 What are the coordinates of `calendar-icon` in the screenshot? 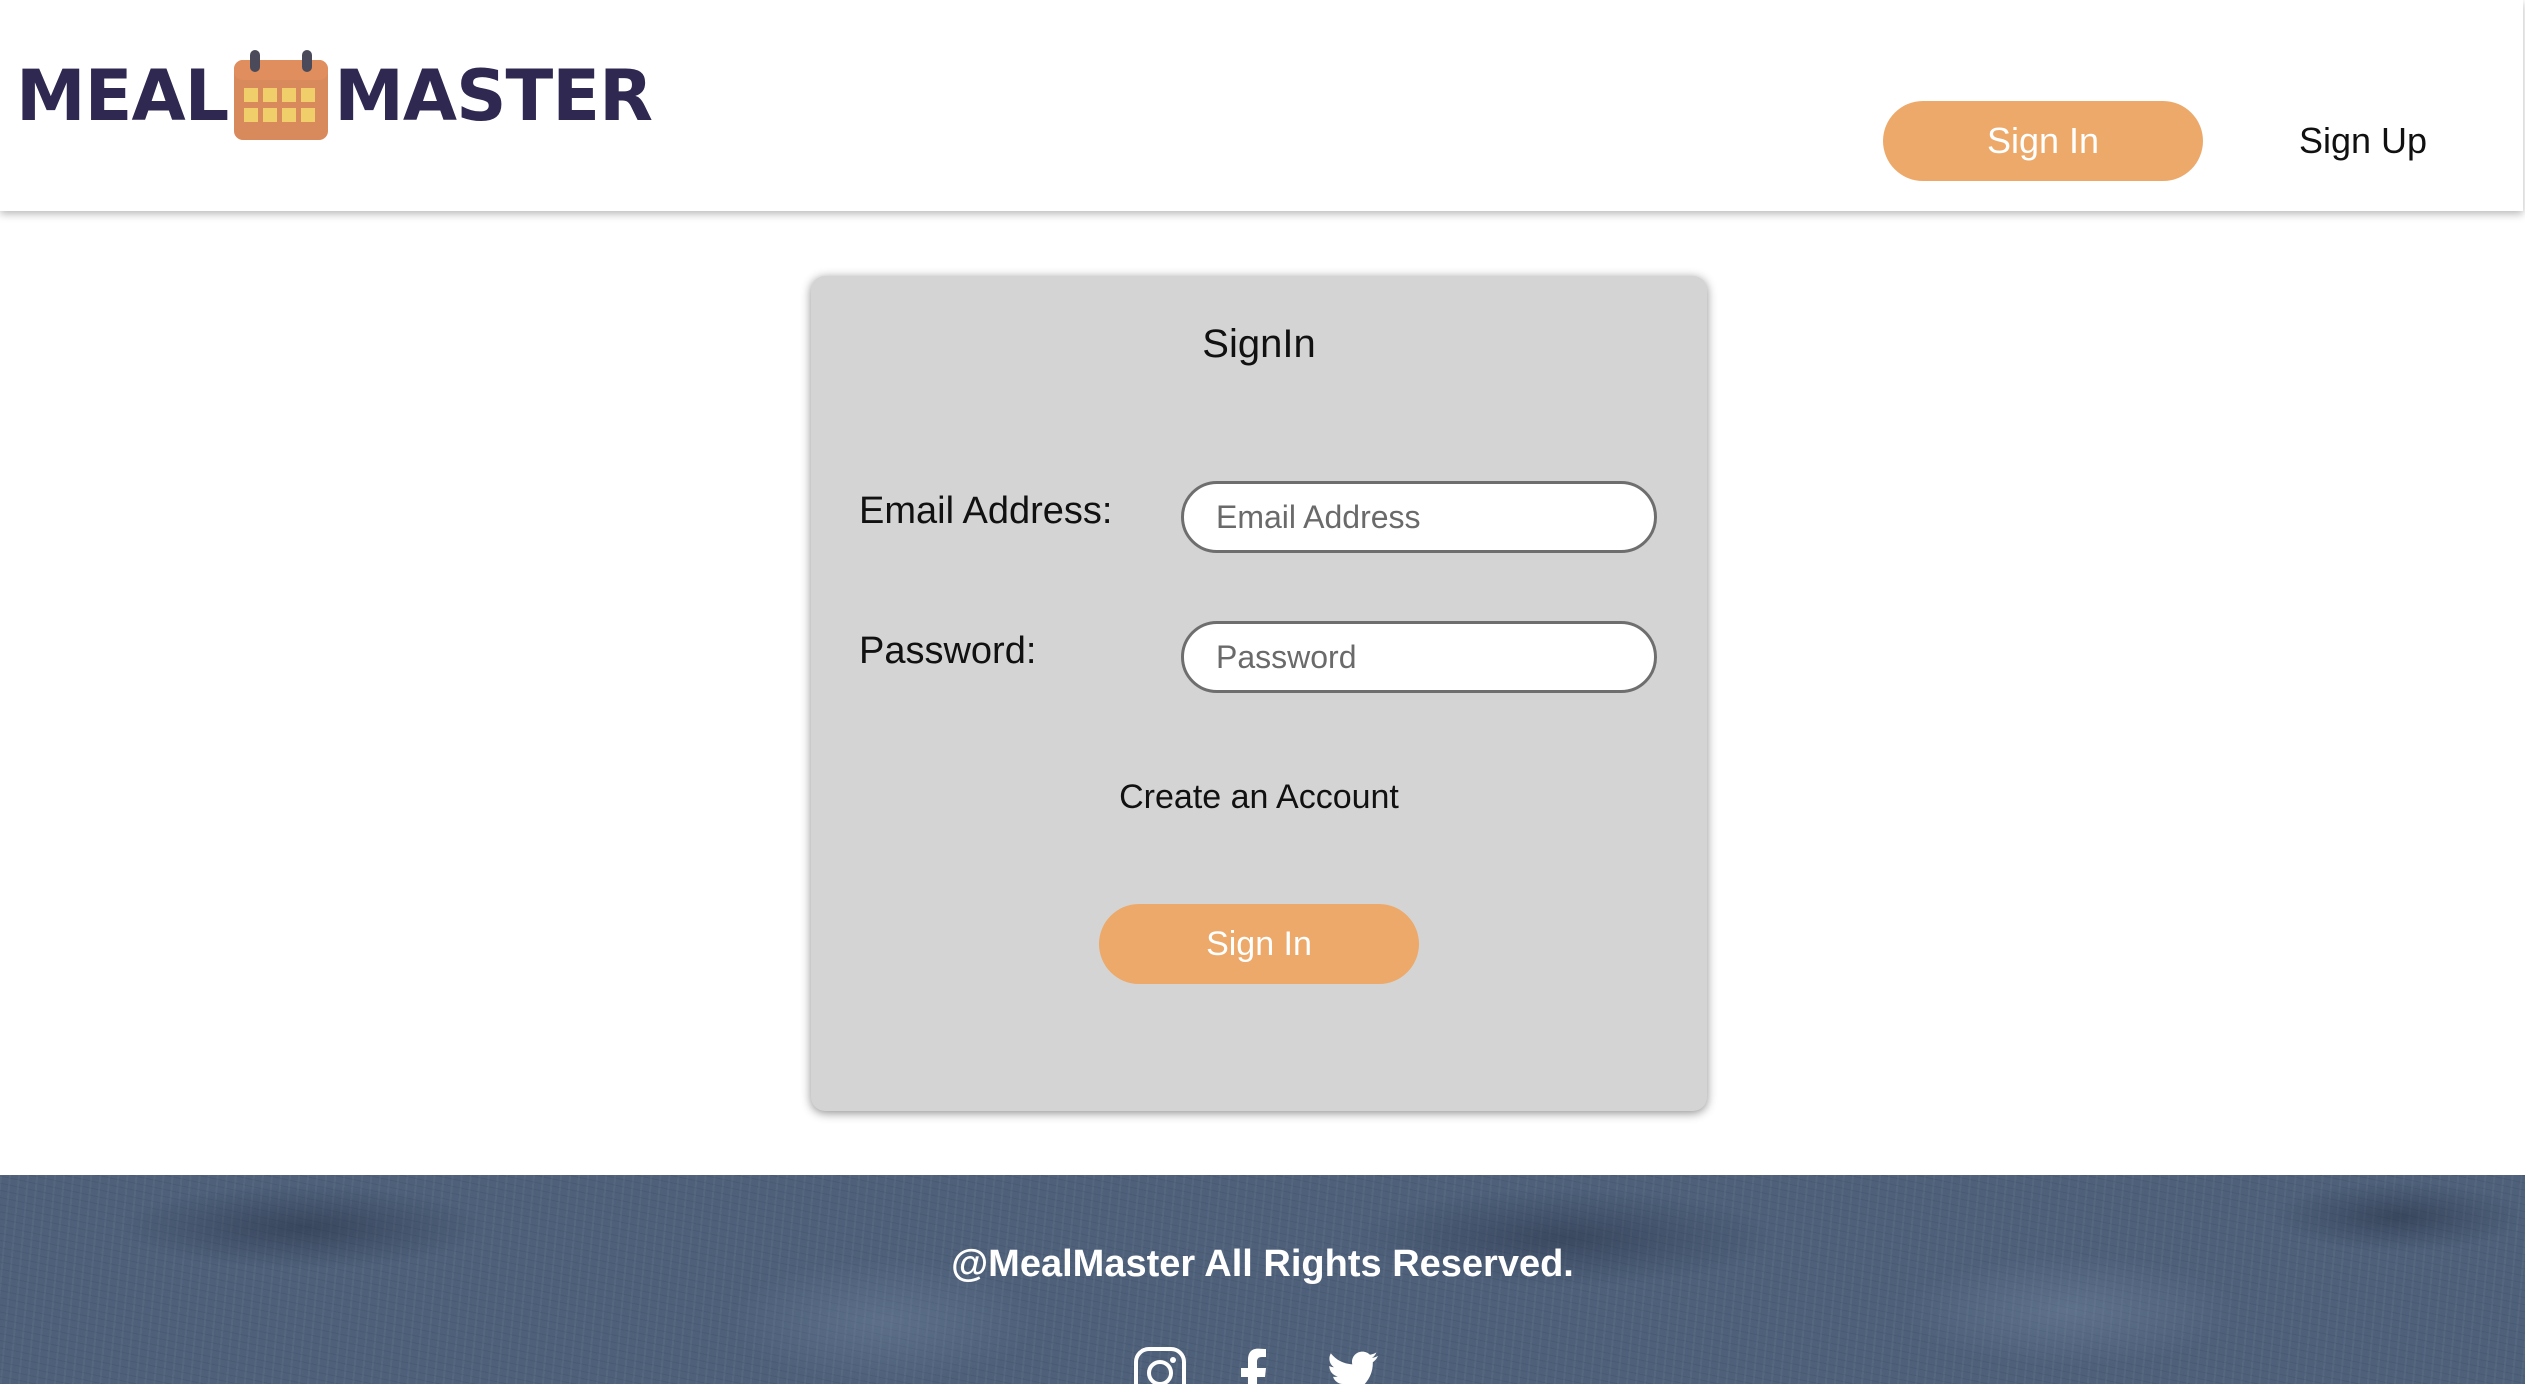 It's located at (281, 95).